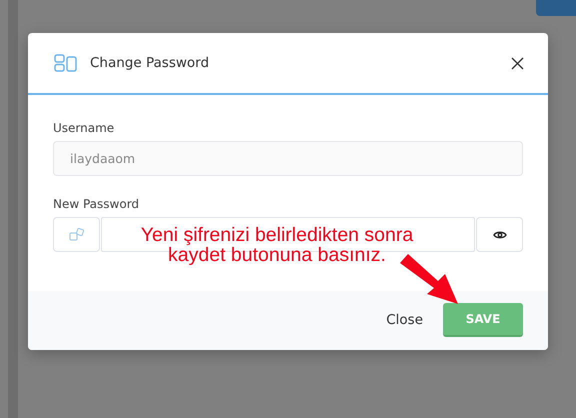  I want to click on dialog-title: Change Password, so click(150, 63).